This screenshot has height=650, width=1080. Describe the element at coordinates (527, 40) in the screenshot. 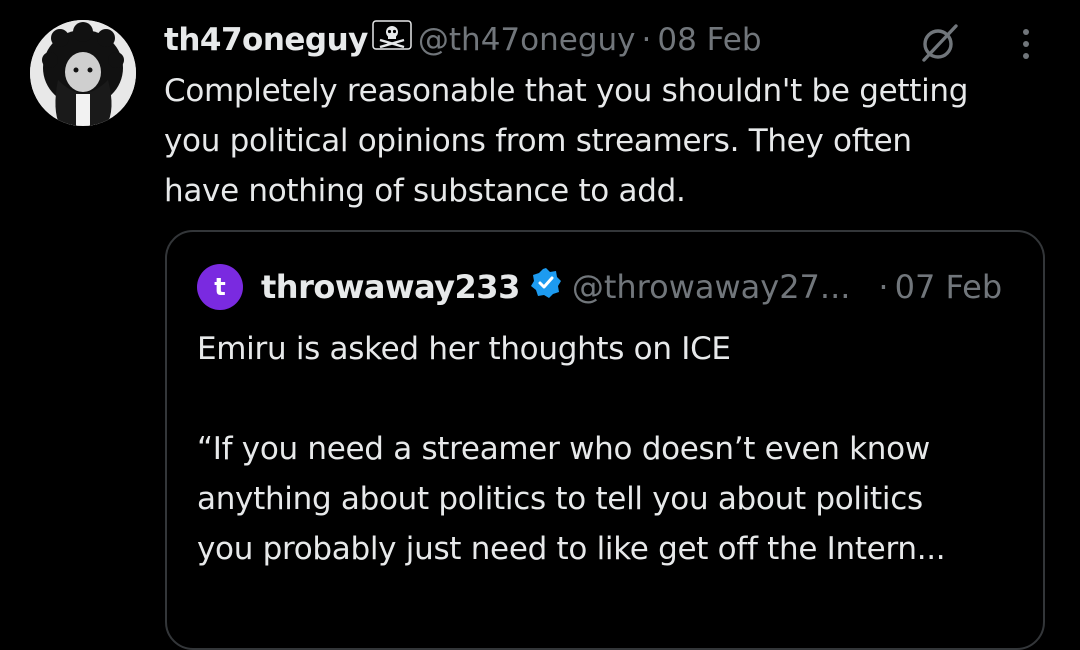

I see `author-handle: @th47oneguy` at that location.